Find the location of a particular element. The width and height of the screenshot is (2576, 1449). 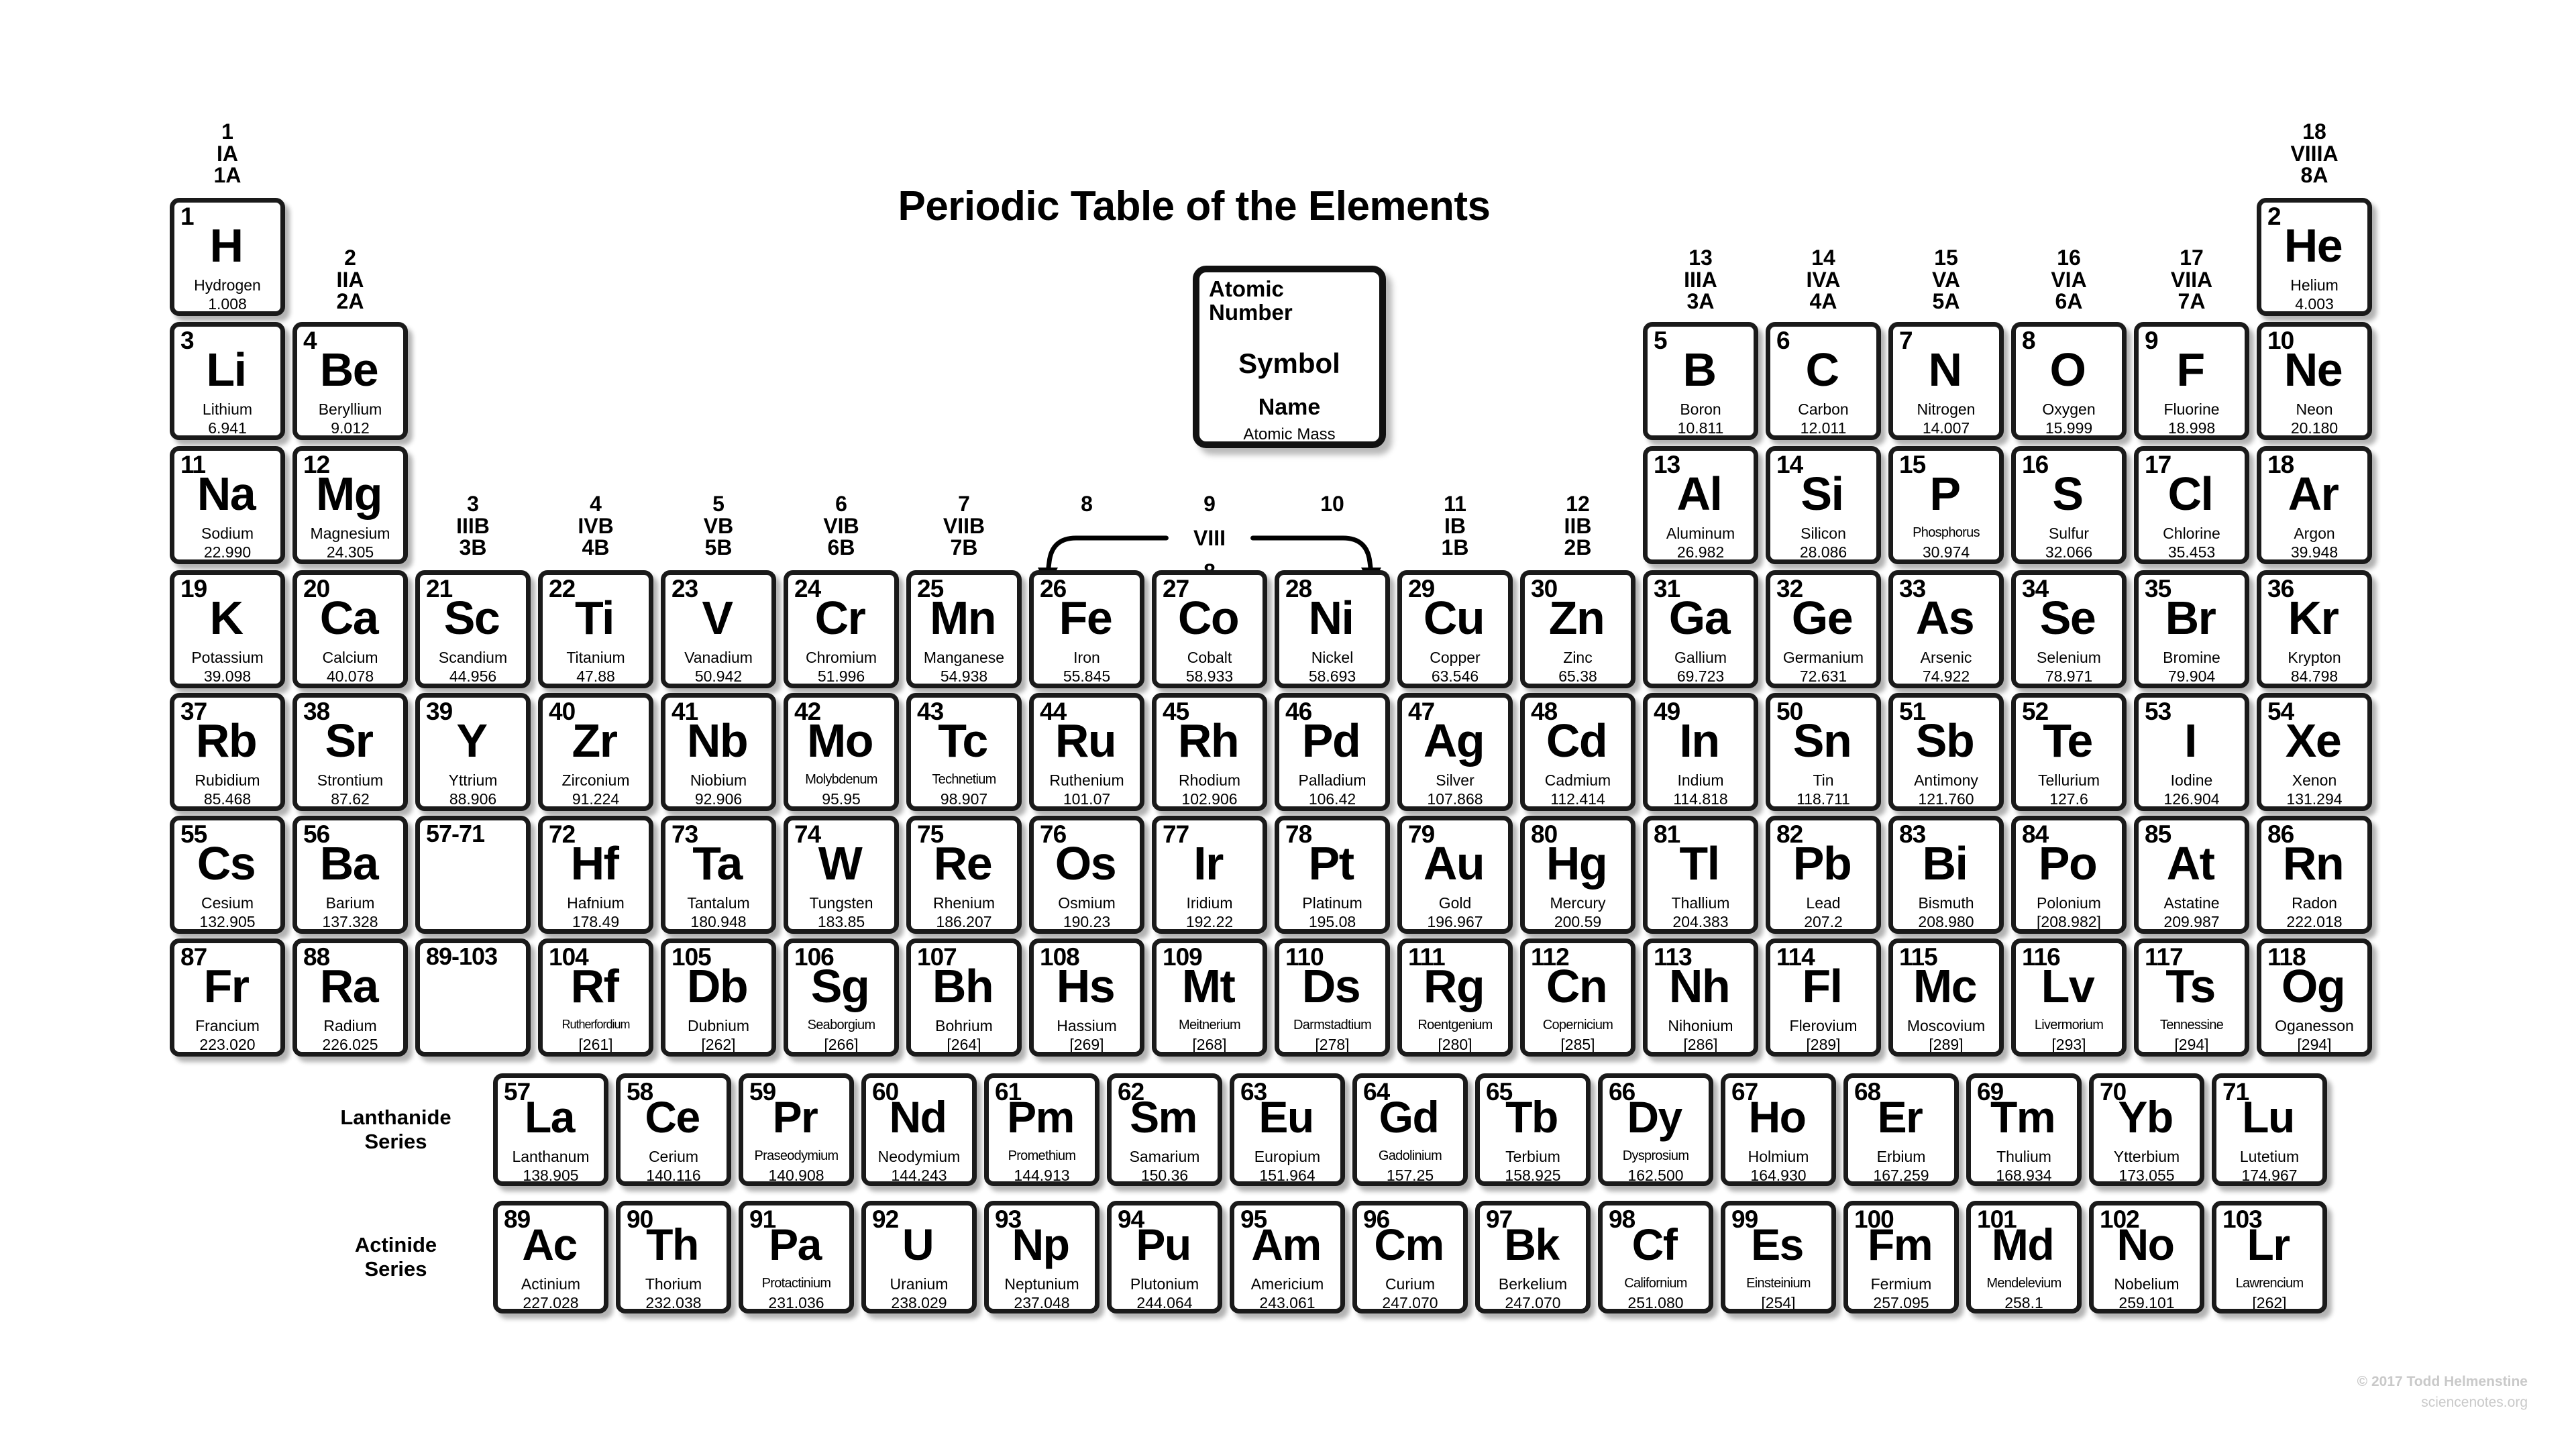

element-cell-bi: 83 Bi Bismuth 208.980 is located at coordinates (1946, 875).